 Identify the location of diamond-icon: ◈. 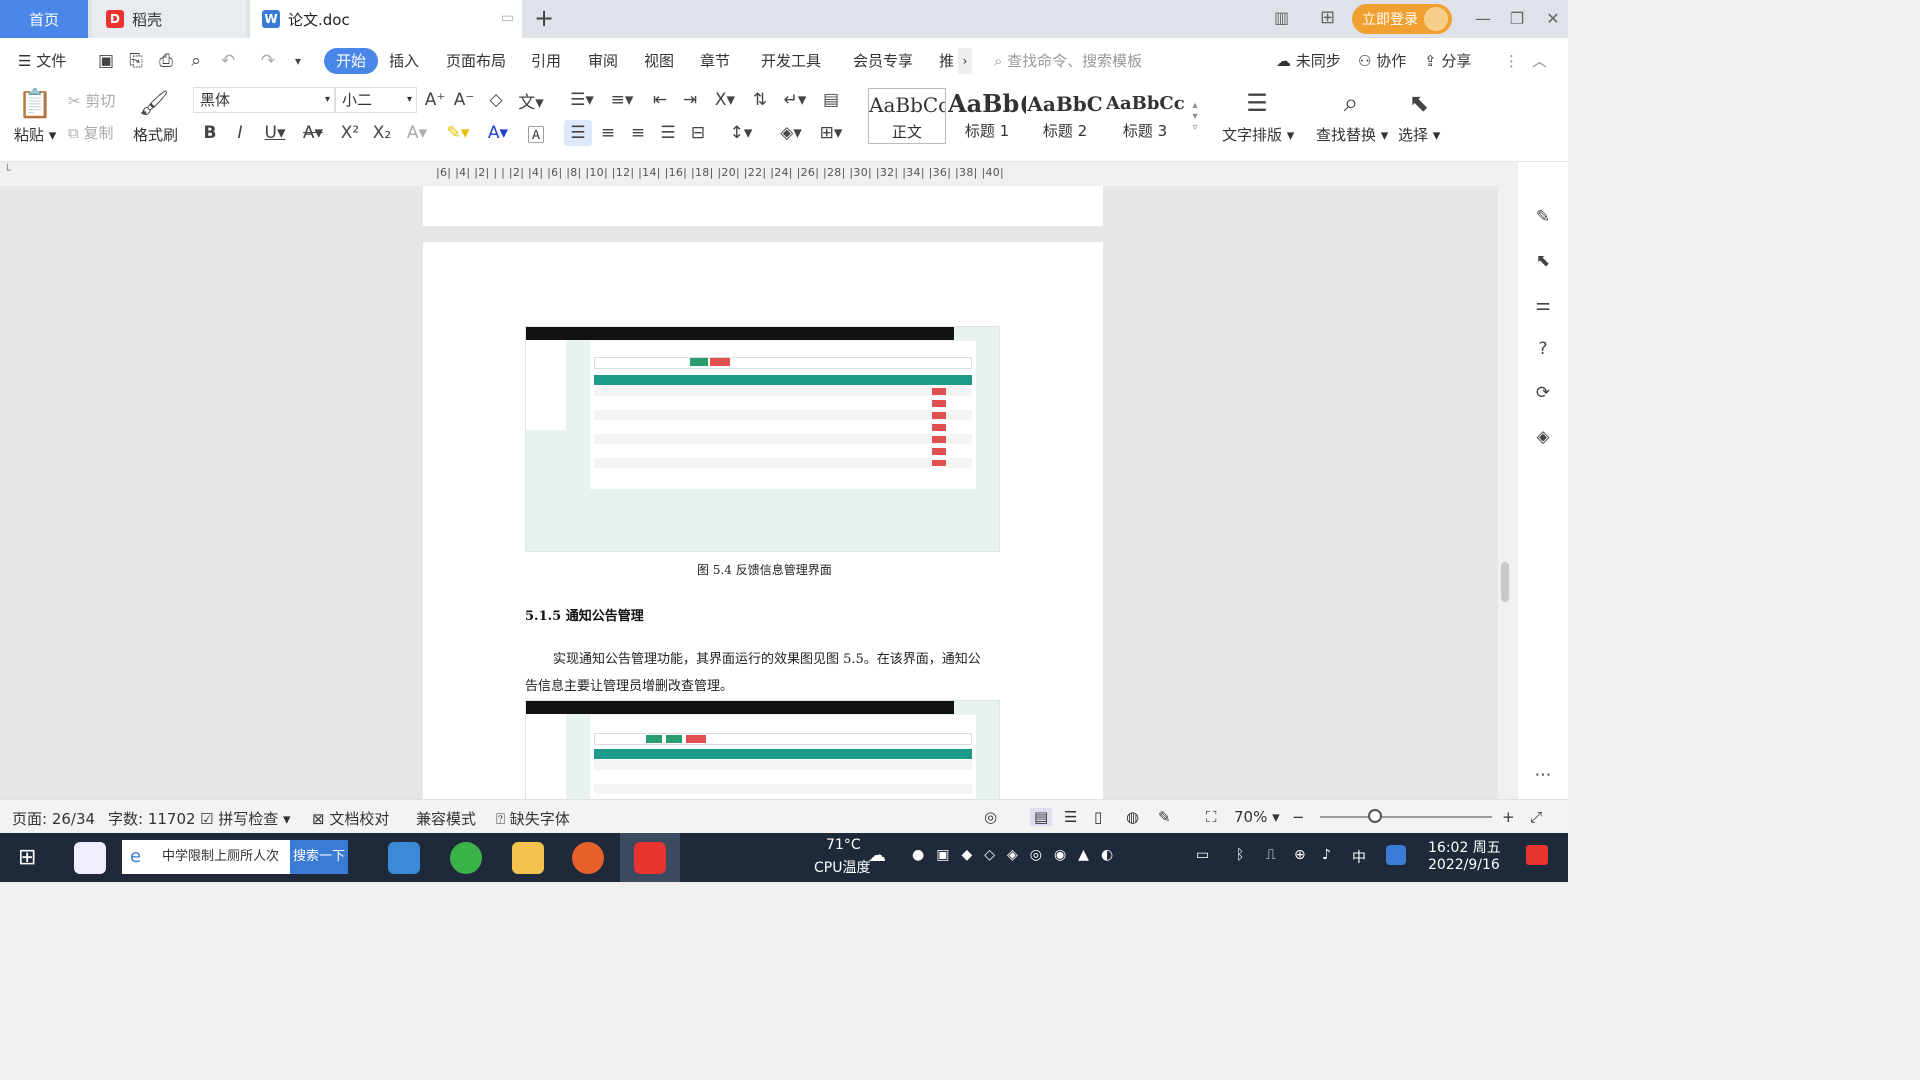
(1543, 437).